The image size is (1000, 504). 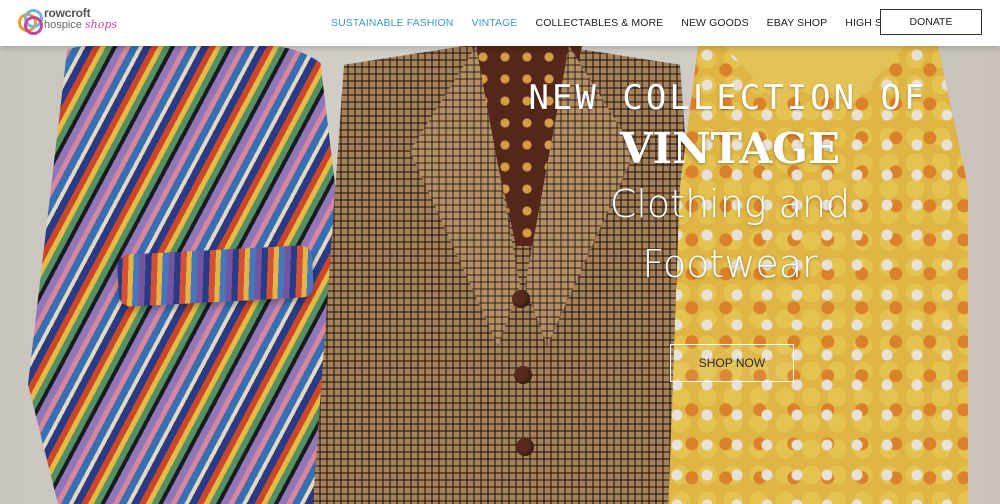 What do you see at coordinates (30, 21) in the screenshot?
I see `logo-rings-icon` at bounding box center [30, 21].